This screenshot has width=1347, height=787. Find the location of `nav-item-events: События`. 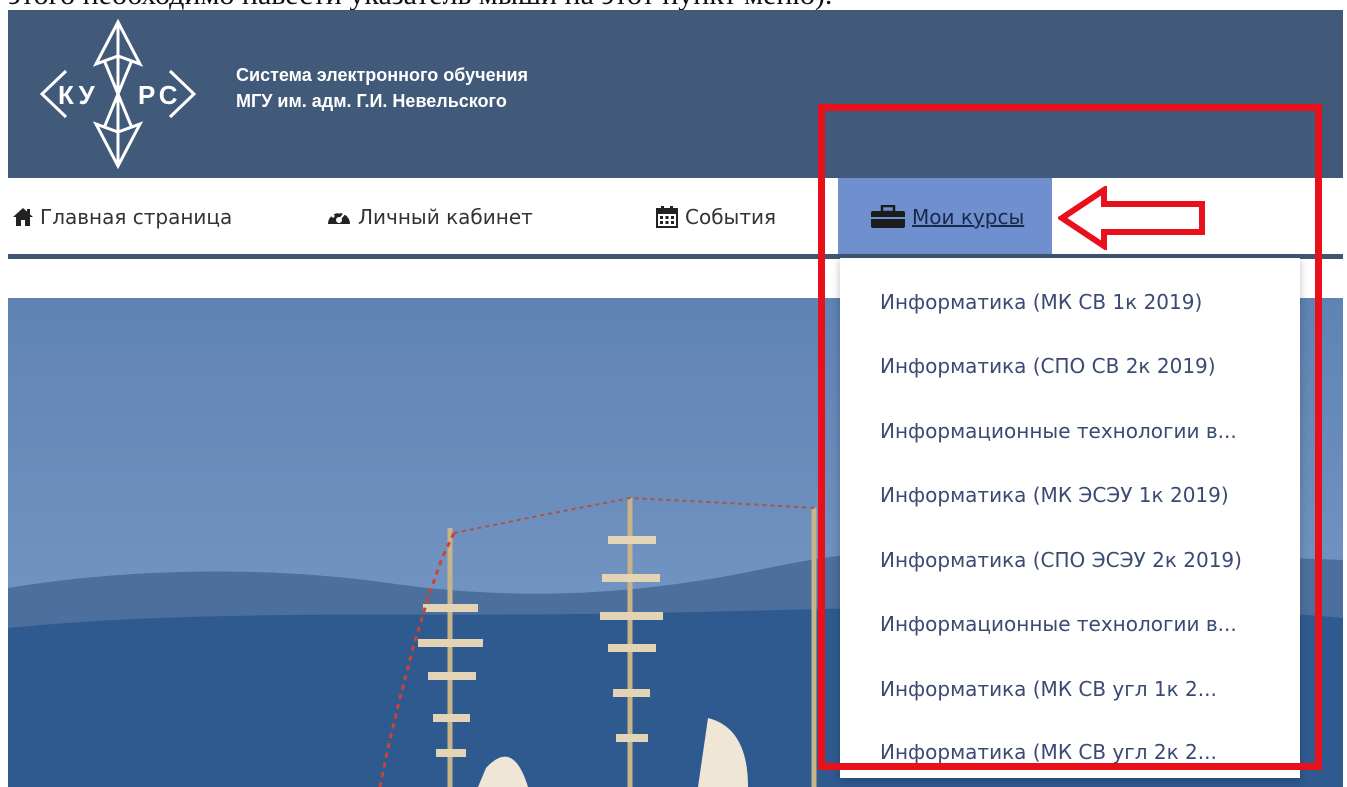

nav-item-events: События is located at coordinates (715, 217).